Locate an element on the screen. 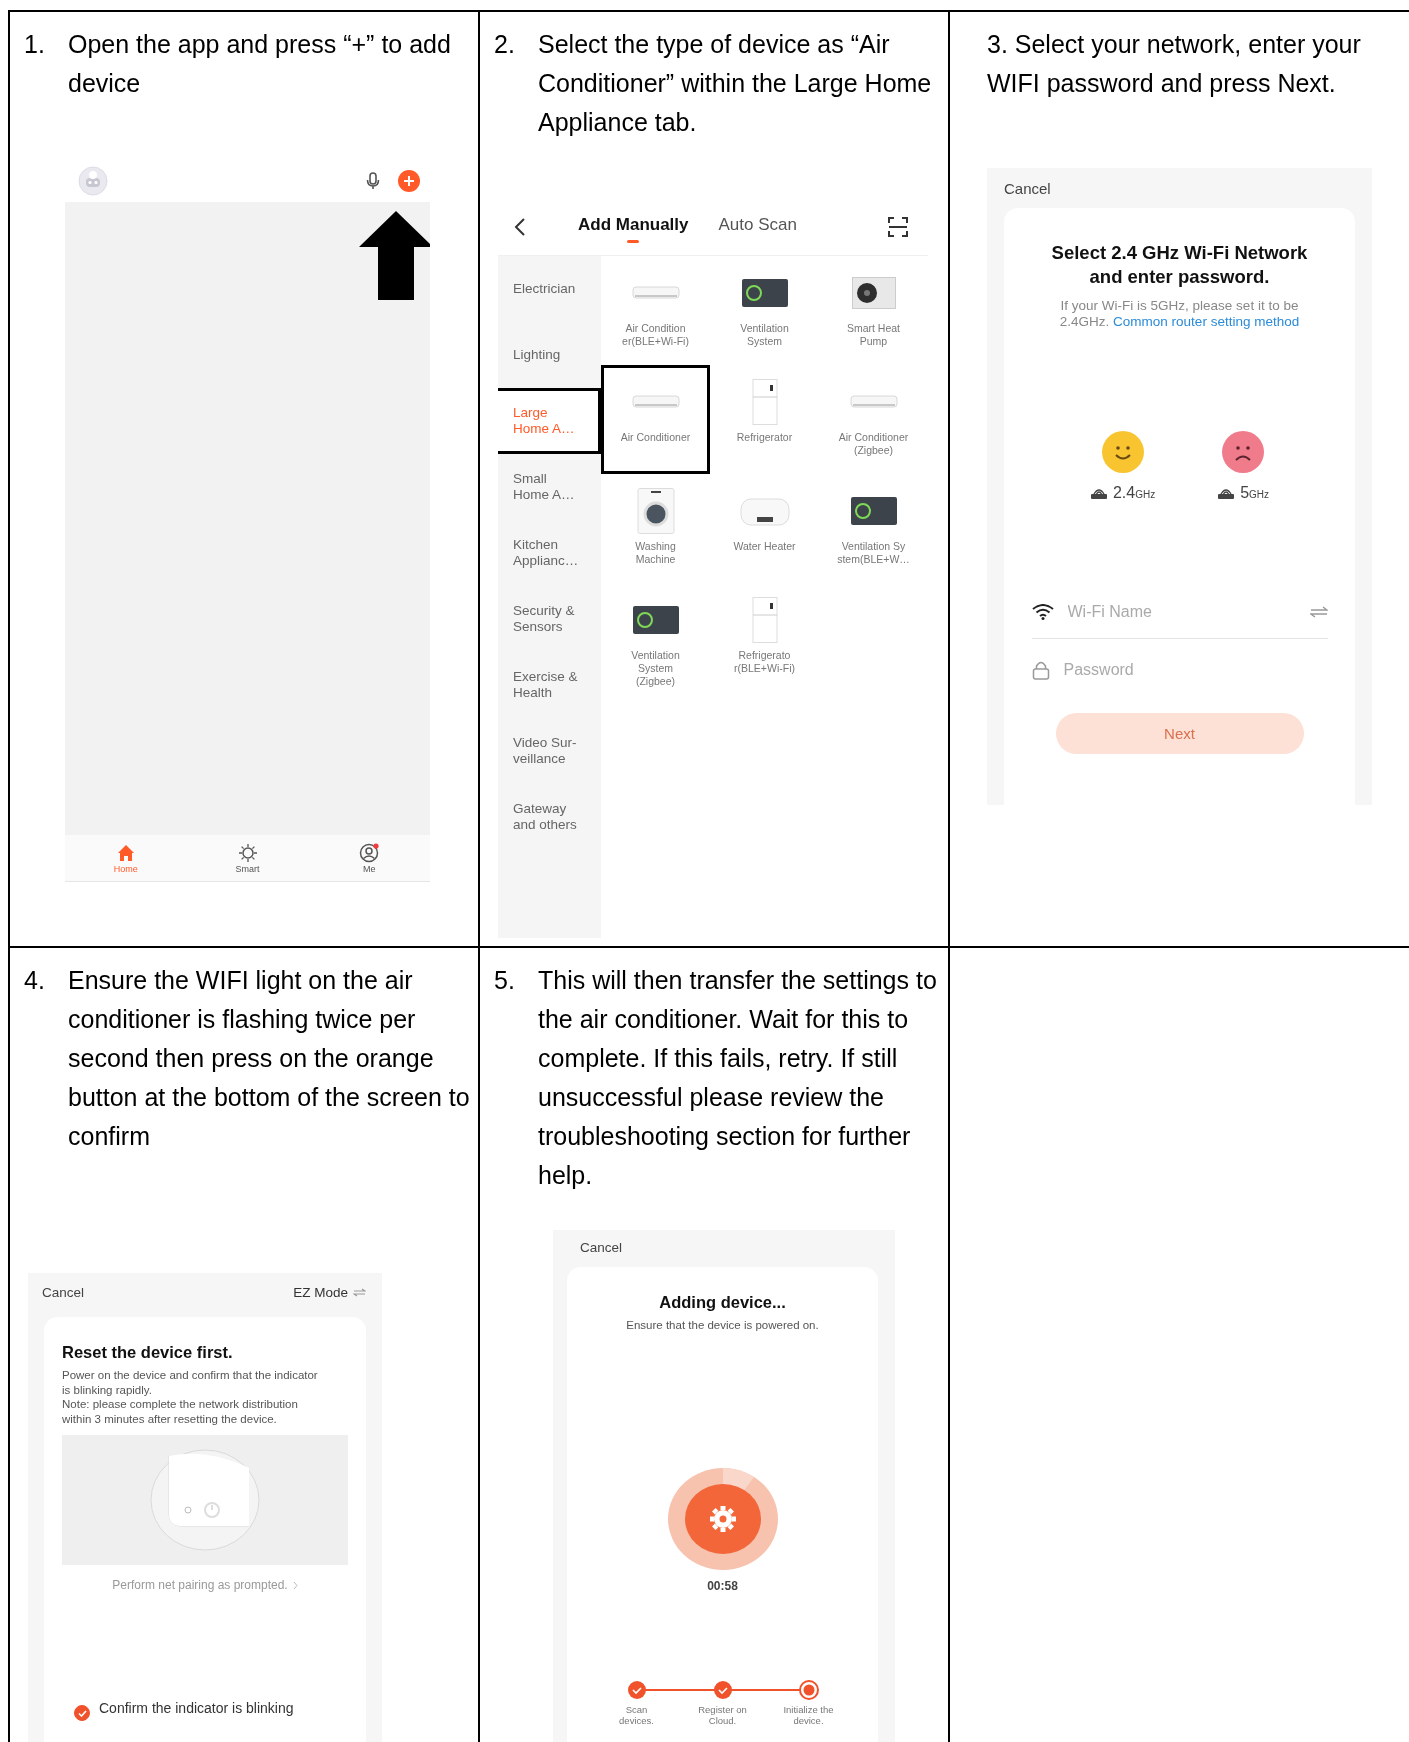  lock-icon is located at coordinates (1040, 670).